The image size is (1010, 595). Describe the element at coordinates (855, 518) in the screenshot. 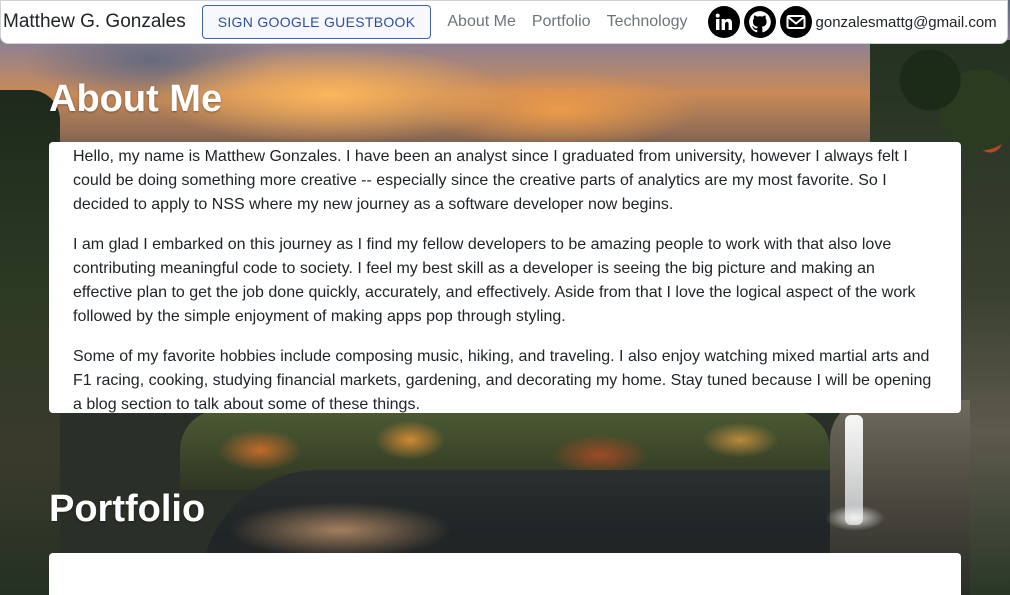

I see `waterfall-mist` at that location.